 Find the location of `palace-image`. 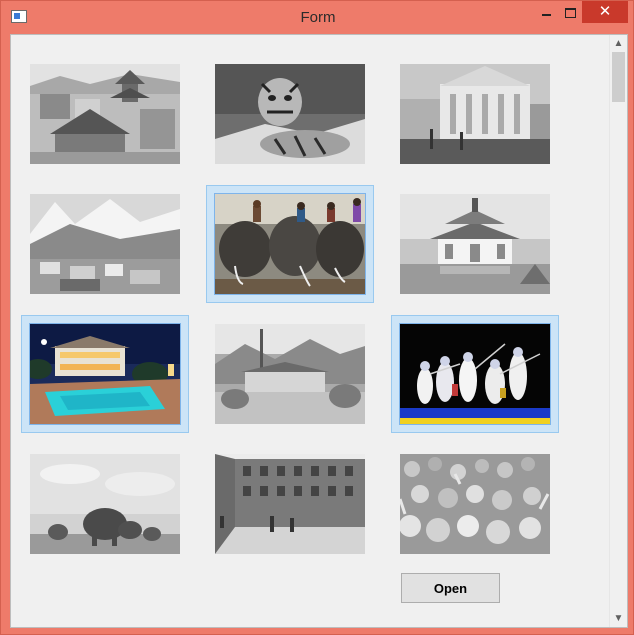

palace-image is located at coordinates (475, 114).